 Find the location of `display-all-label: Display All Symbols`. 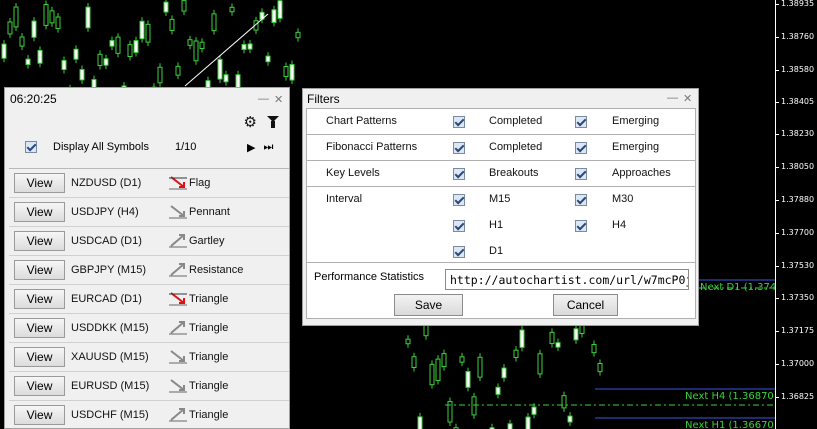

display-all-label: Display All Symbols is located at coordinates (101, 147).